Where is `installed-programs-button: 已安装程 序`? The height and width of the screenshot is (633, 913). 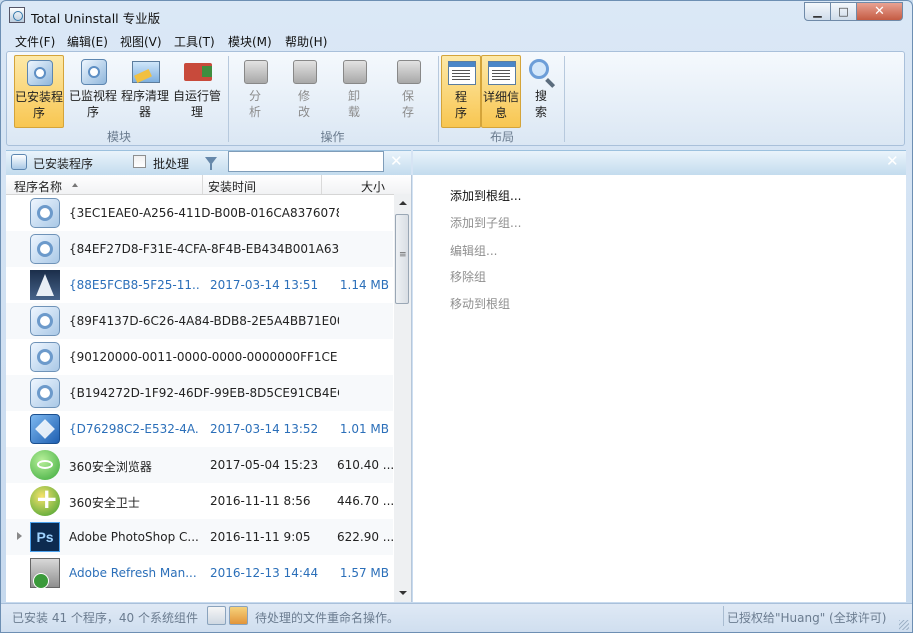
installed-programs-button: 已安装程 序 is located at coordinates (39, 91).